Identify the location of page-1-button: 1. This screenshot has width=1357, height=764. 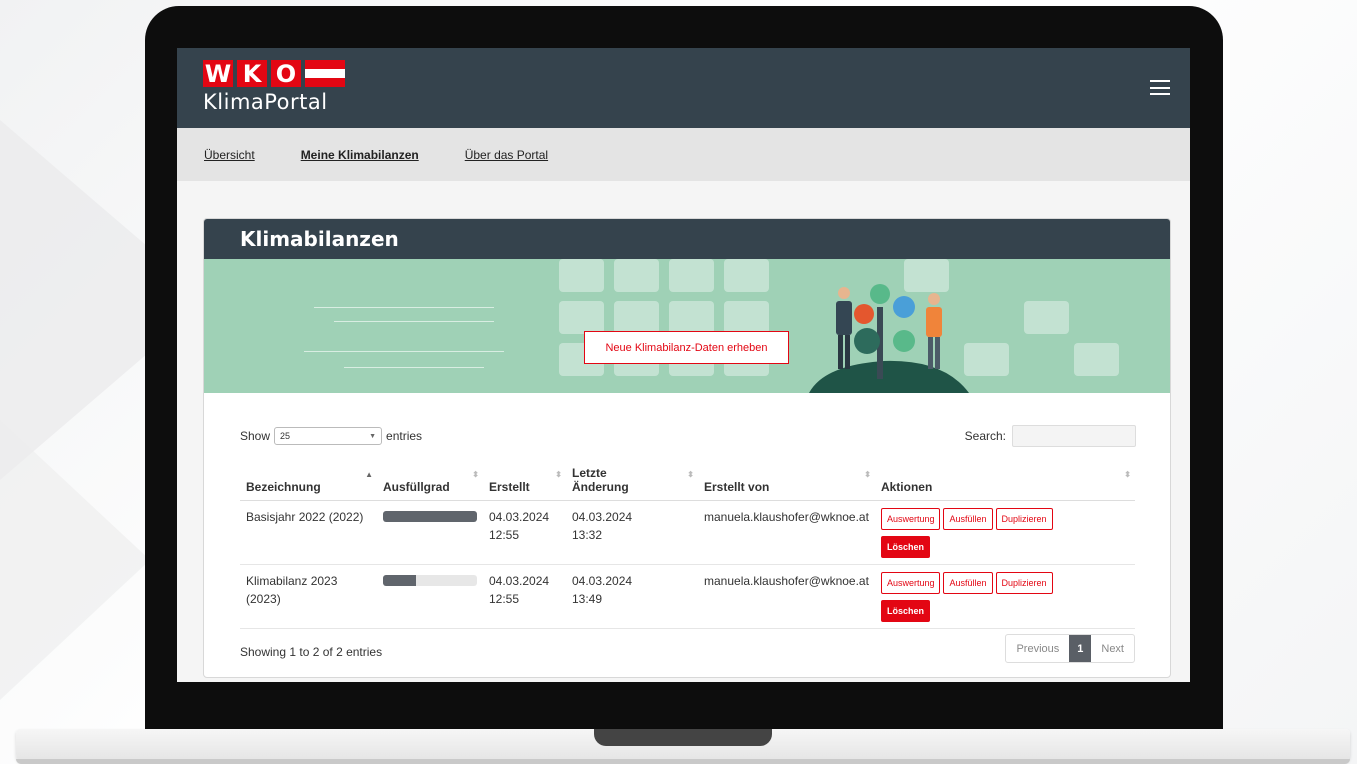
(1080, 648).